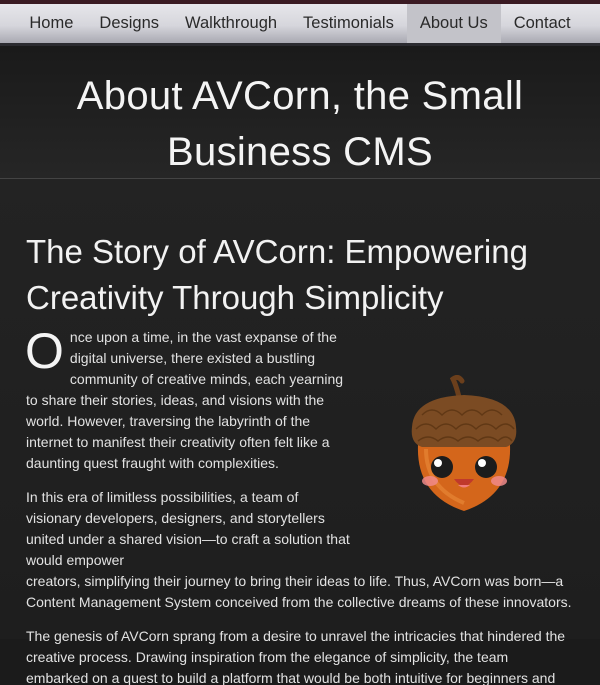 The height and width of the screenshot is (685, 600). I want to click on nav-item-home: Home, so click(51, 23).